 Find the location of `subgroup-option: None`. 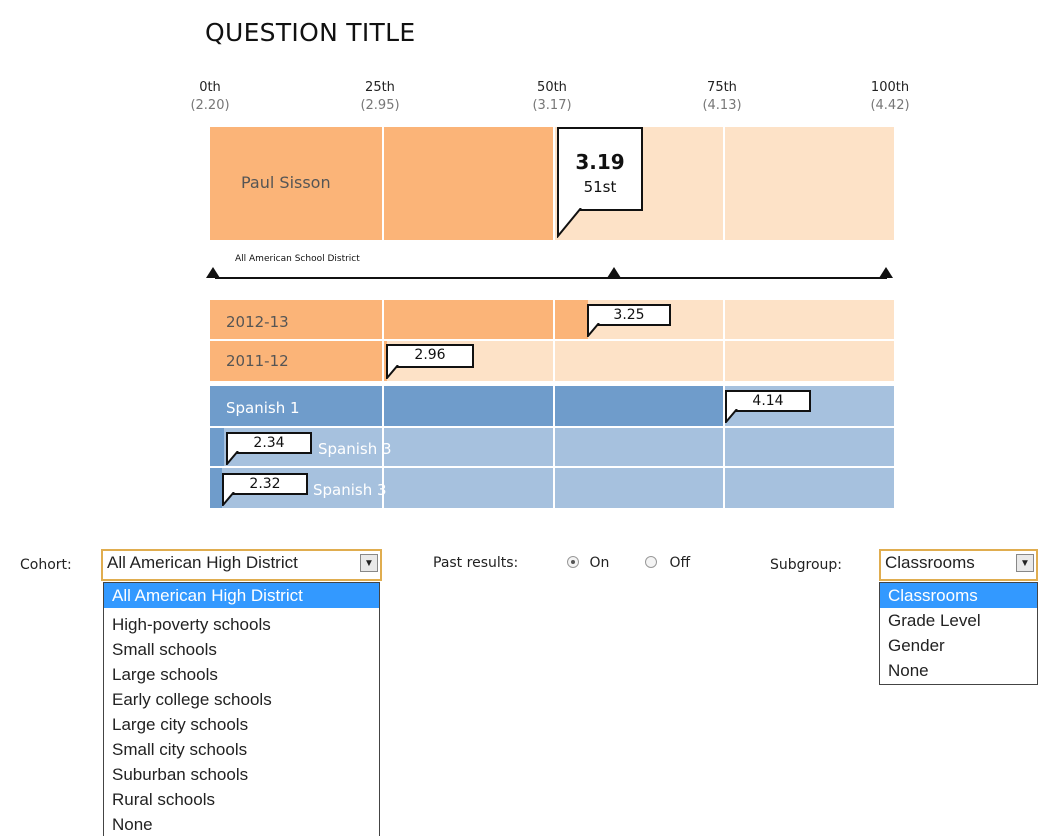

subgroup-option: None is located at coordinates (958, 670).